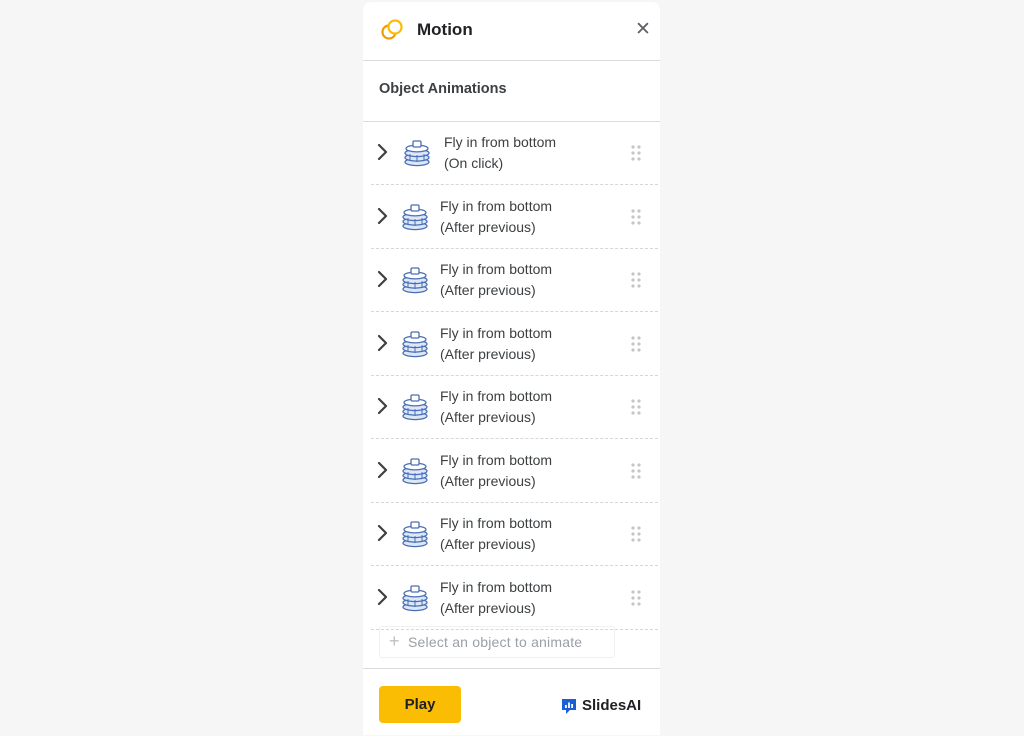 This screenshot has width=1024, height=736. What do you see at coordinates (612, 705) in the screenshot?
I see `brand-name: SlidesAI` at bounding box center [612, 705].